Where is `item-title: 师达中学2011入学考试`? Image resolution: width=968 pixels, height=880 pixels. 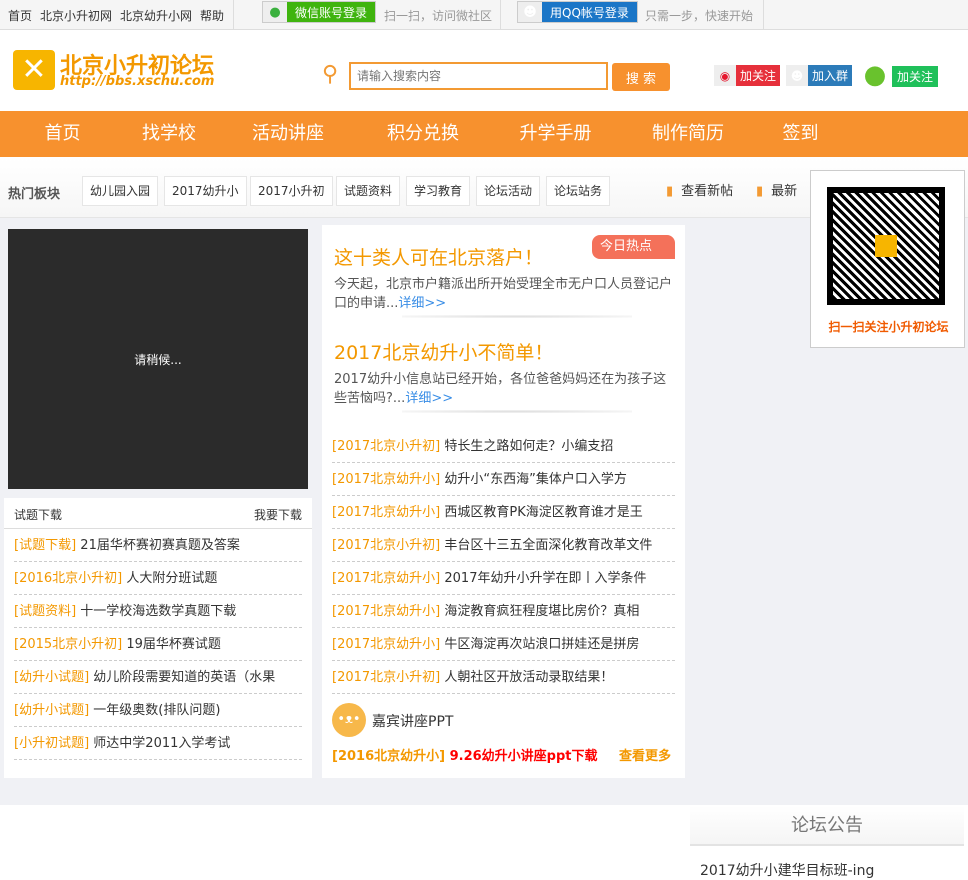
item-title: 师达中学2011入学考试 is located at coordinates (162, 743).